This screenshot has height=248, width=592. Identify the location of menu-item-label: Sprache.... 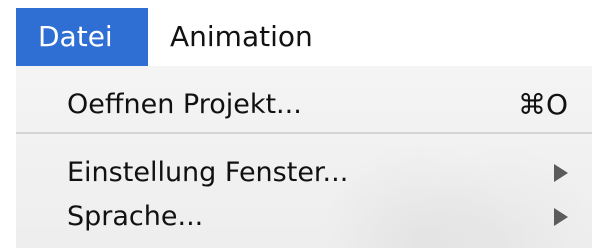
(135, 216).